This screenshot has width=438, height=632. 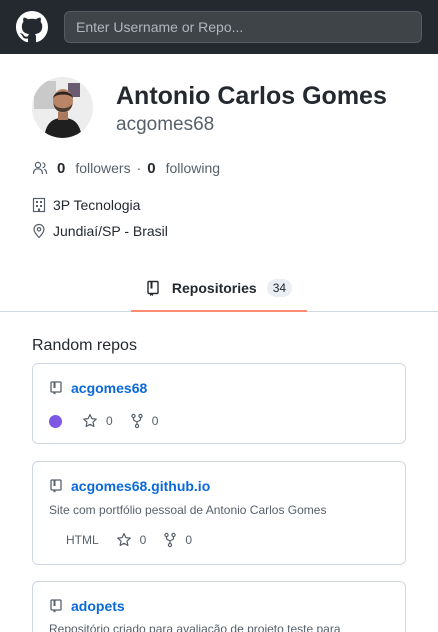 What do you see at coordinates (251, 96) in the screenshot?
I see `profile-name: Antonio Carlos Gomes` at bounding box center [251, 96].